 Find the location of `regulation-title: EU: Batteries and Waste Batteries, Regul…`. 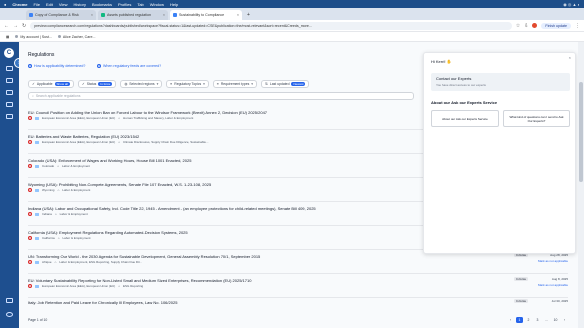

regulation-title: EU: Batteries and Waste Batteries, Regul… is located at coordinates (83, 136).